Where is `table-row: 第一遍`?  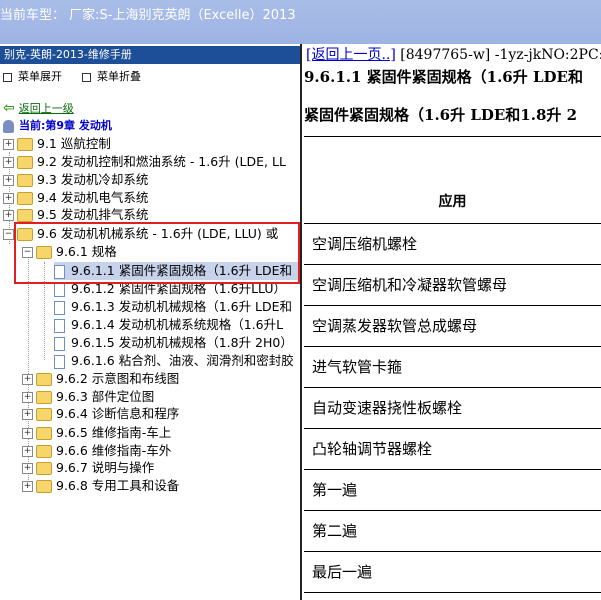 table-row: 第一遍 is located at coordinates (452, 490).